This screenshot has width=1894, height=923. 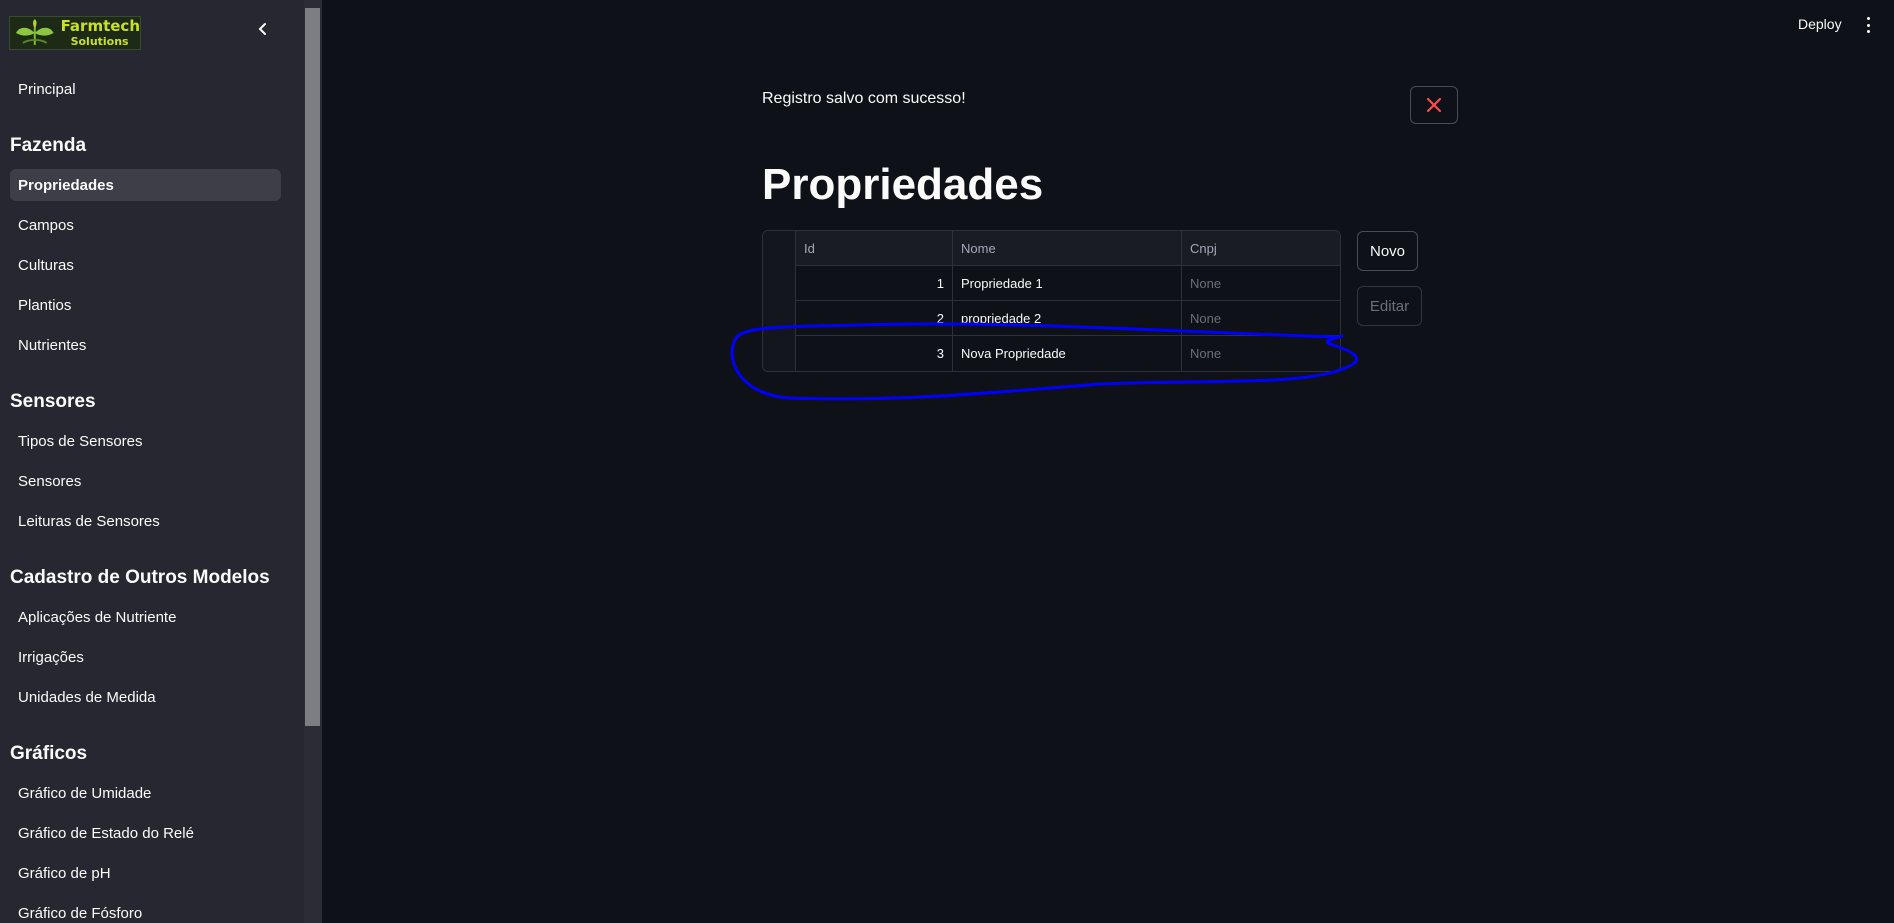 I want to click on main-menu-button, so click(x=1868, y=25).